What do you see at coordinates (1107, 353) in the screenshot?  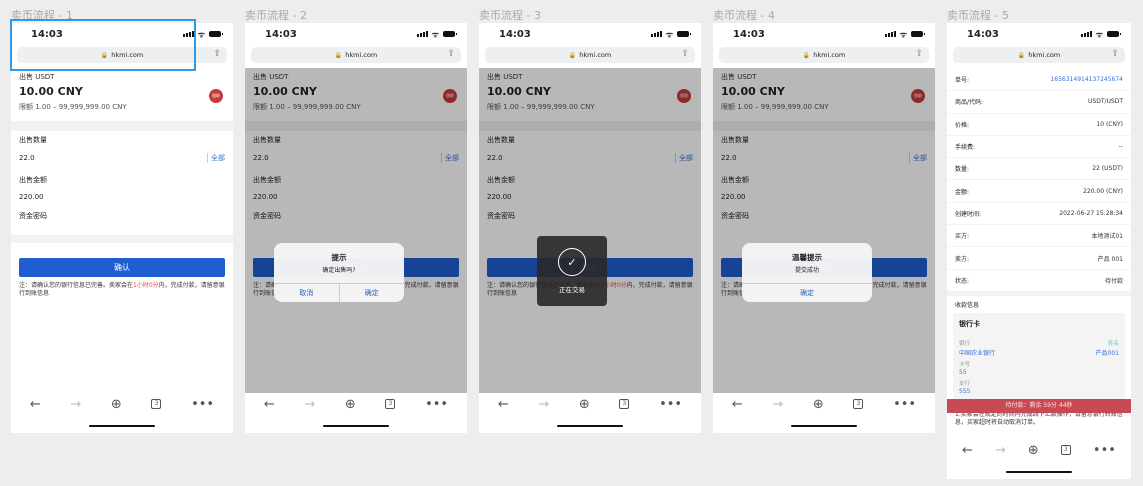 I see `name-value: 产品001` at bounding box center [1107, 353].